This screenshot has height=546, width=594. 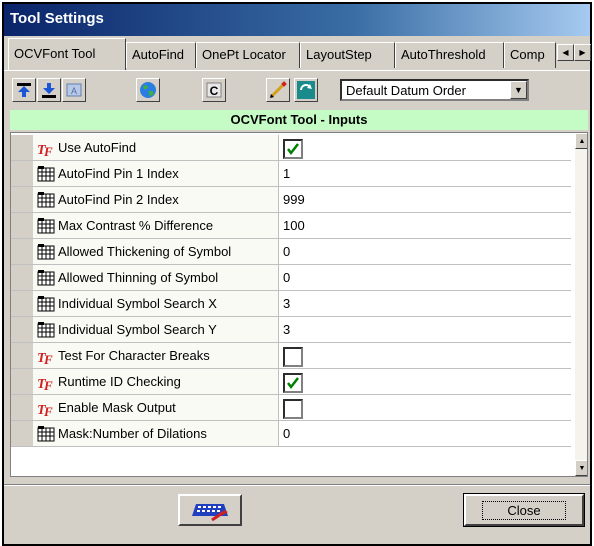 I want to click on property-label: Individual Symbol Search Y, so click(x=137, y=329).